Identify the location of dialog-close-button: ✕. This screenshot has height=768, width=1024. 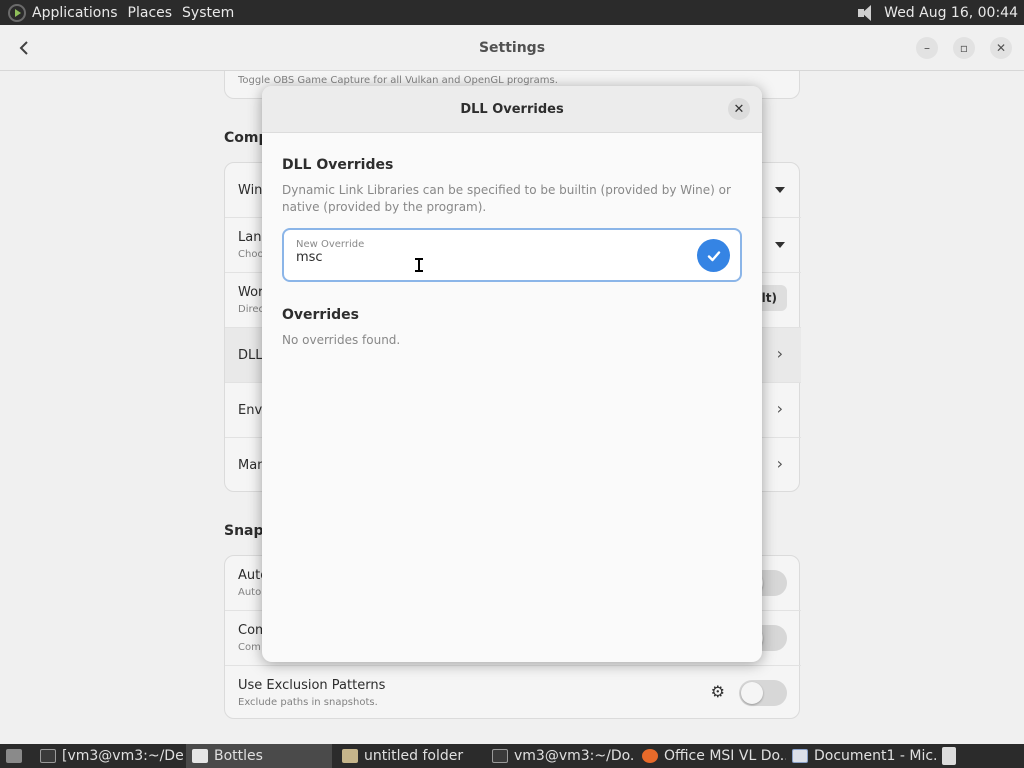
(739, 109).